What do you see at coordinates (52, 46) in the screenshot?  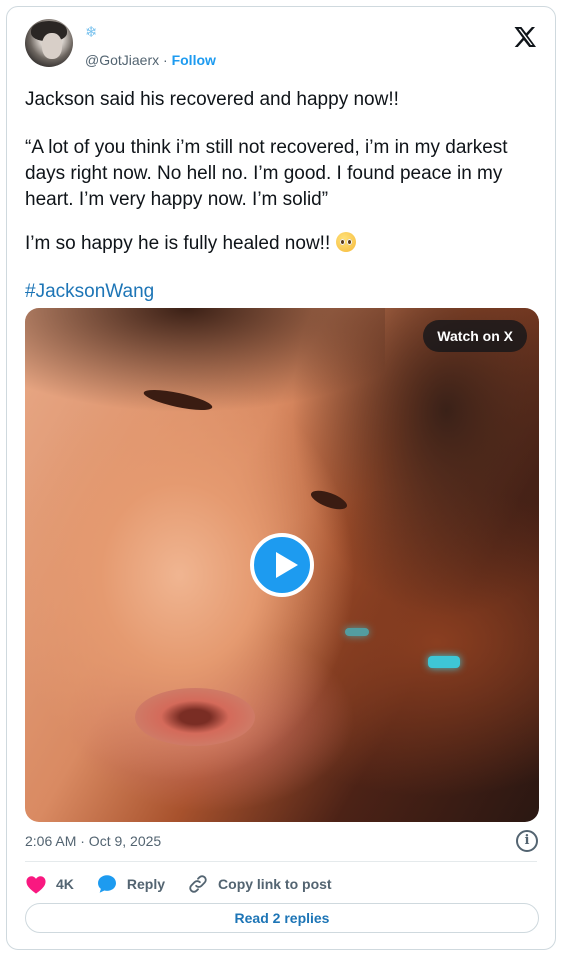 I see `avatar-face` at bounding box center [52, 46].